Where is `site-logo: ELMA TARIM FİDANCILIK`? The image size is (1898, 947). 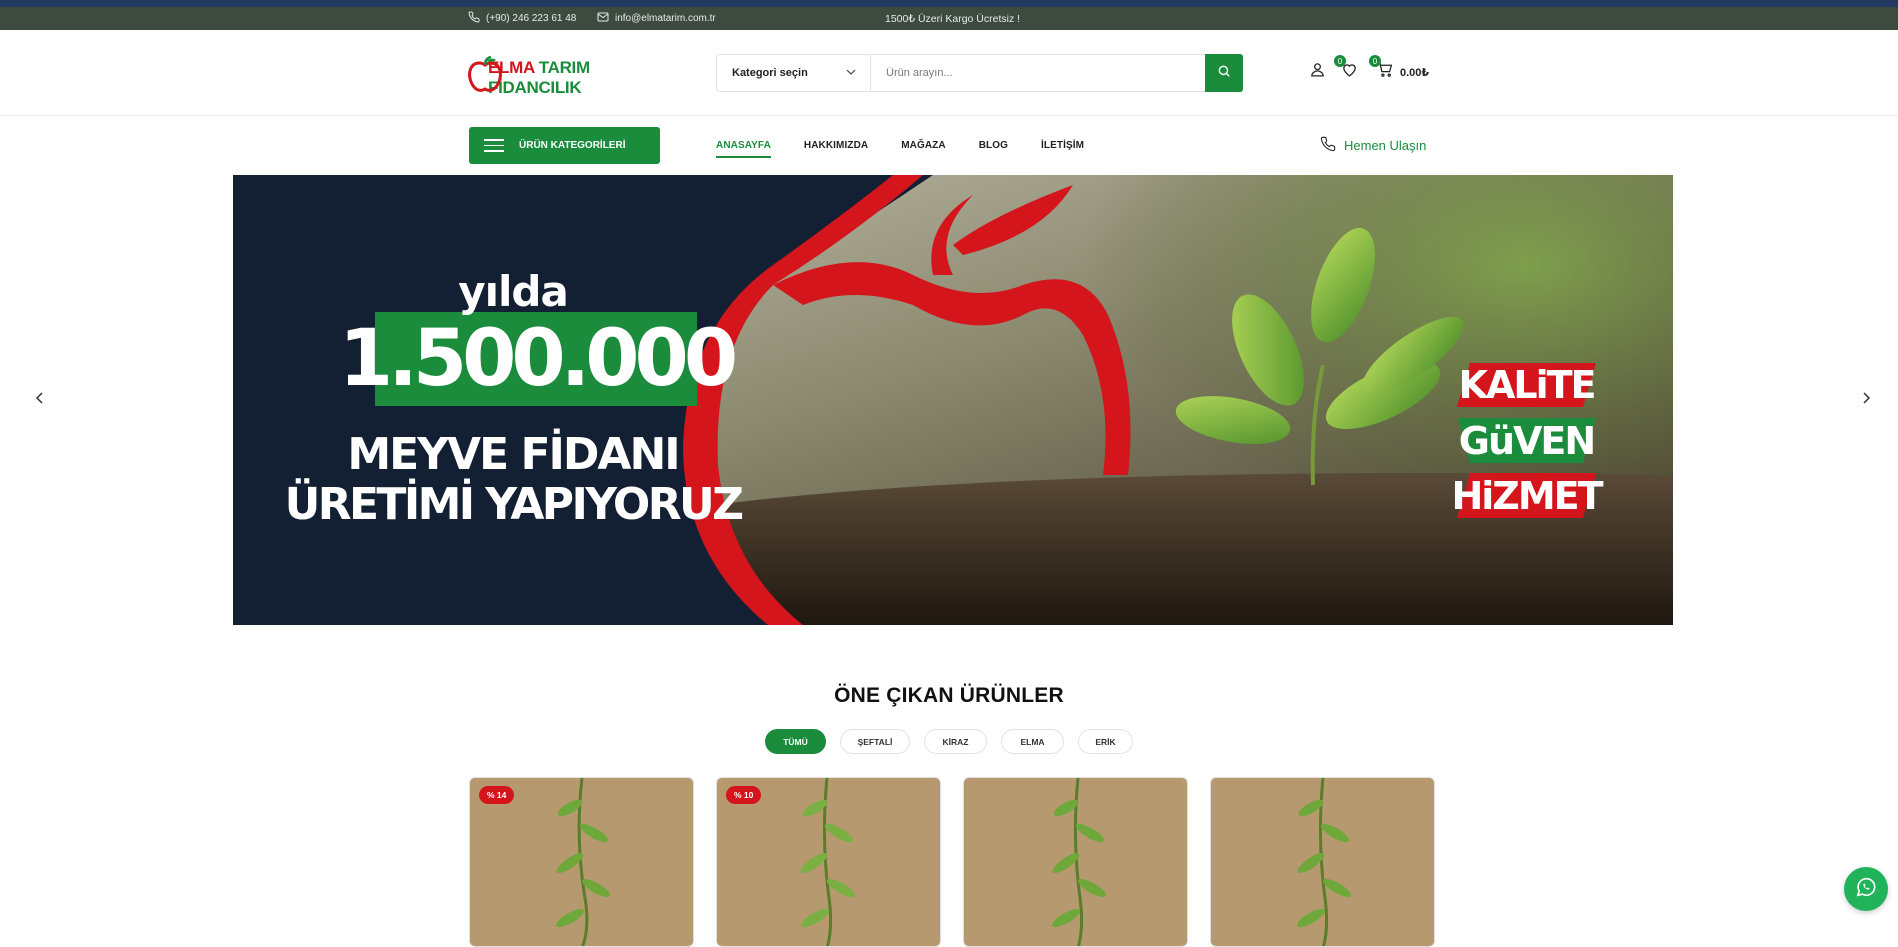 site-logo: ELMA TARIM FİDANCILIK is located at coordinates (563, 75).